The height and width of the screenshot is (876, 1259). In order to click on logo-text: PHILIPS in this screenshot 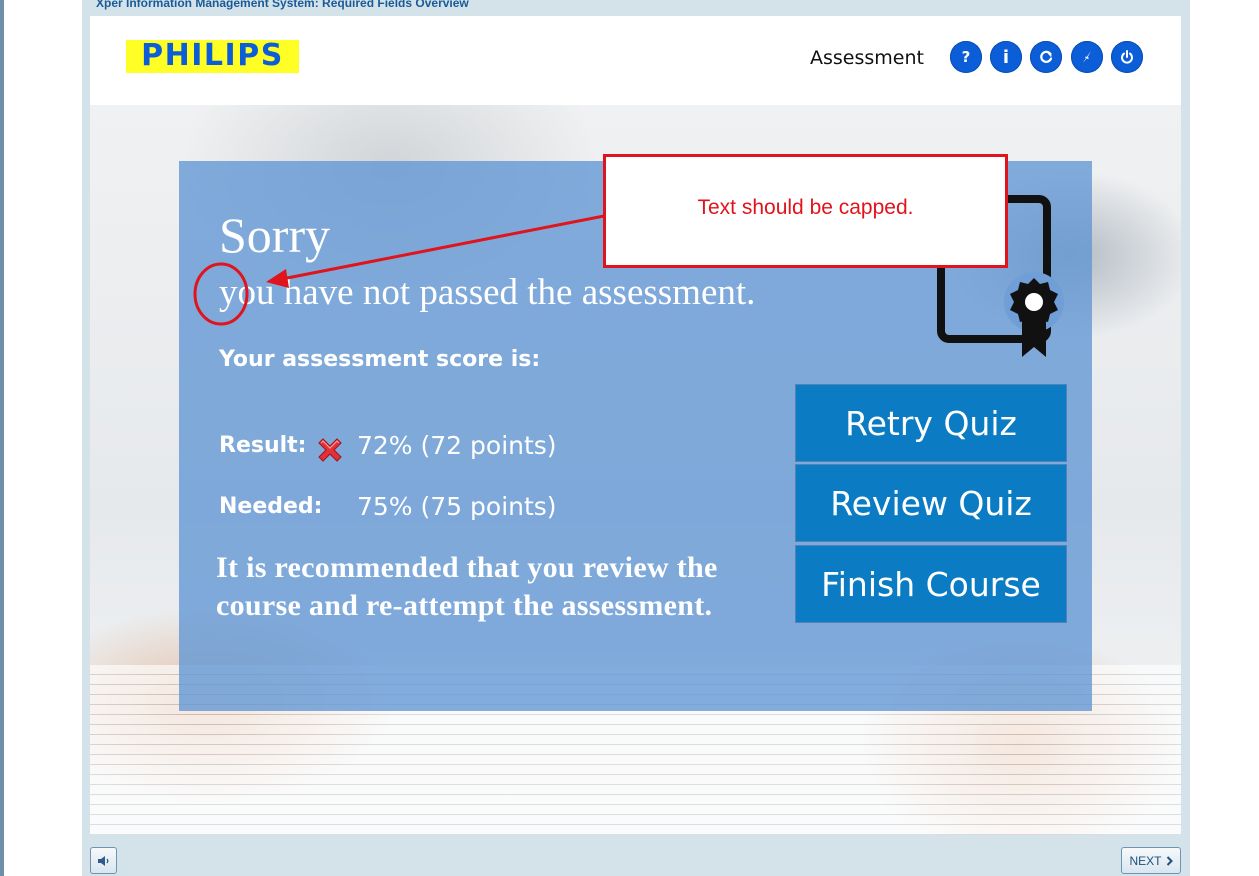, I will do `click(212, 55)`.